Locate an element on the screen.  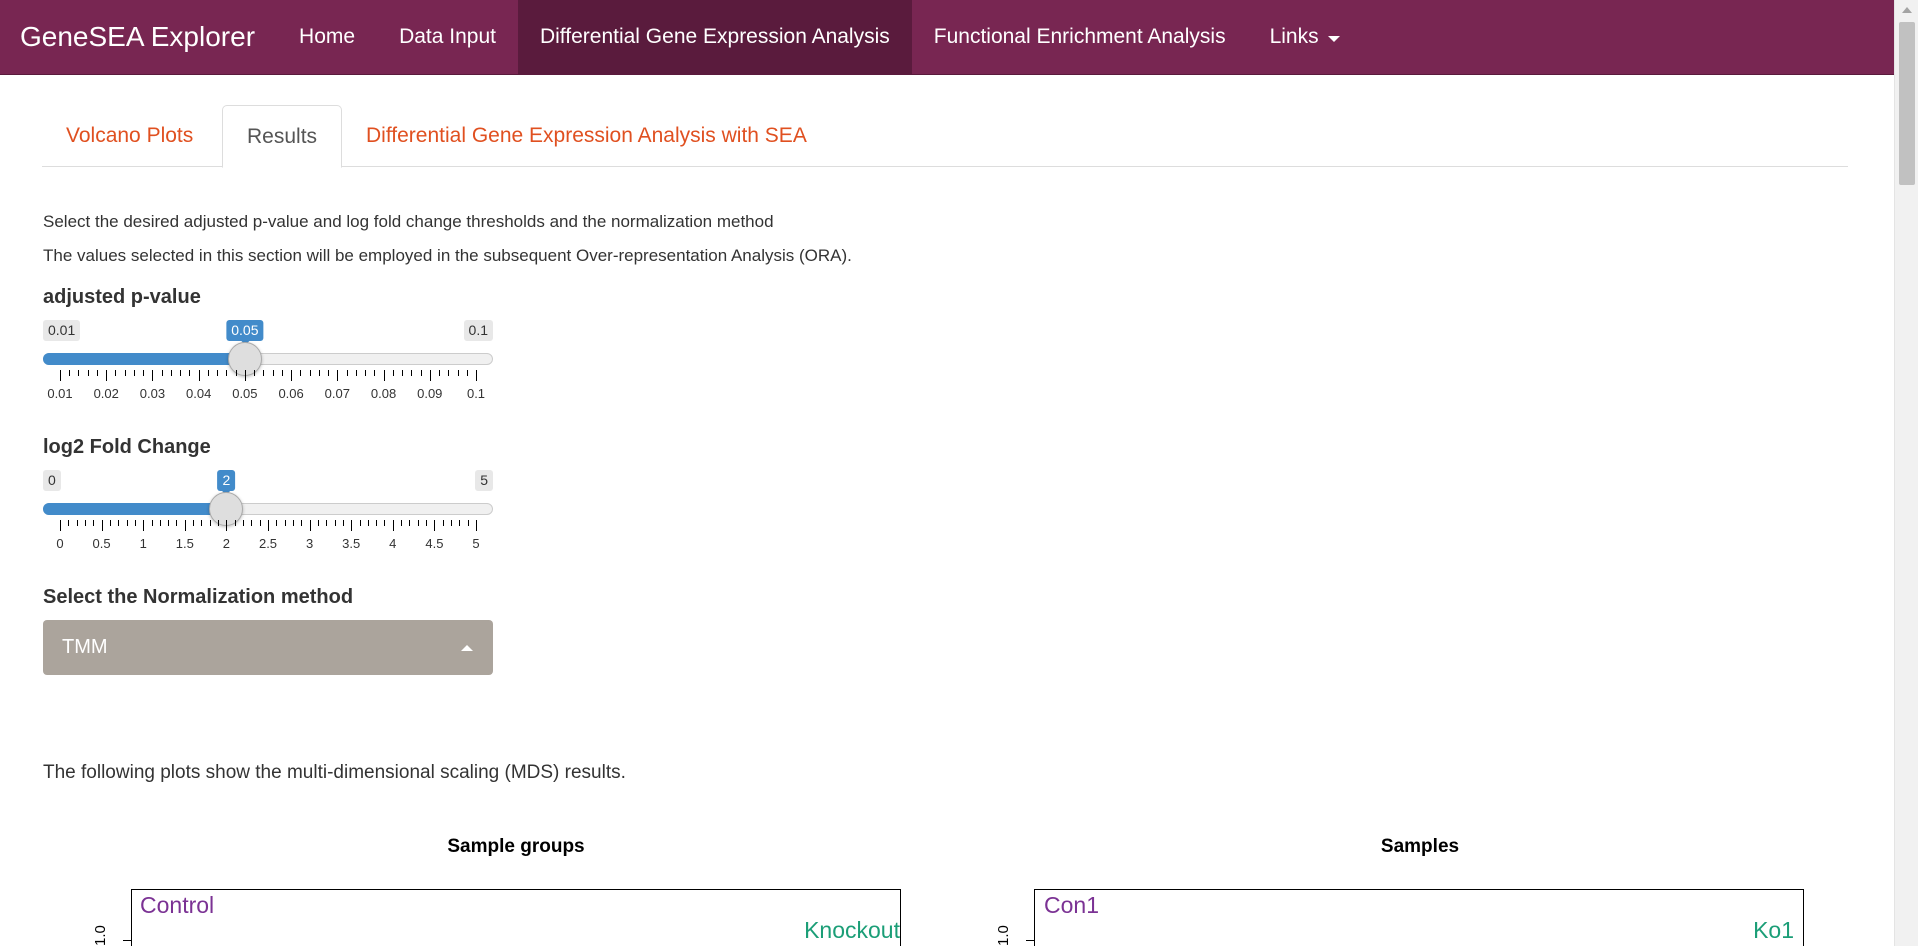
tab-volcano-plots: Volcano Plots is located at coordinates (129, 136).